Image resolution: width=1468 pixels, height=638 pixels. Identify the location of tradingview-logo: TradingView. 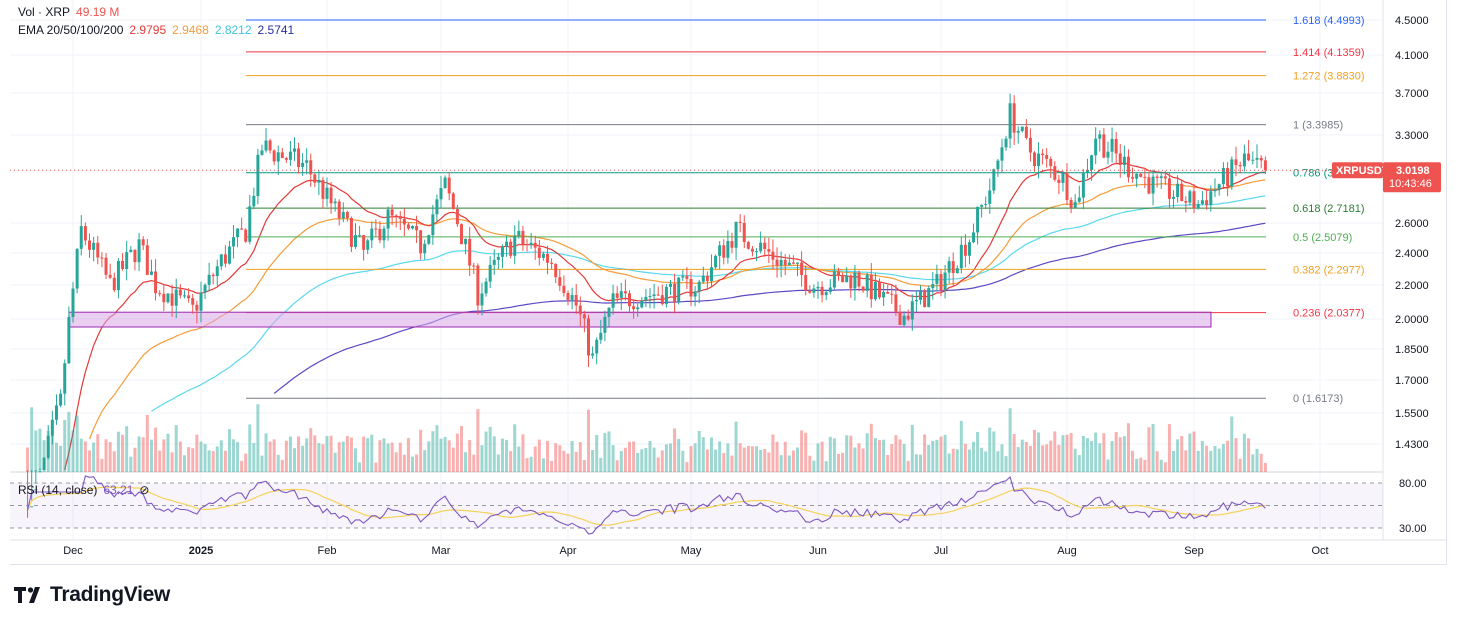
(92, 595).